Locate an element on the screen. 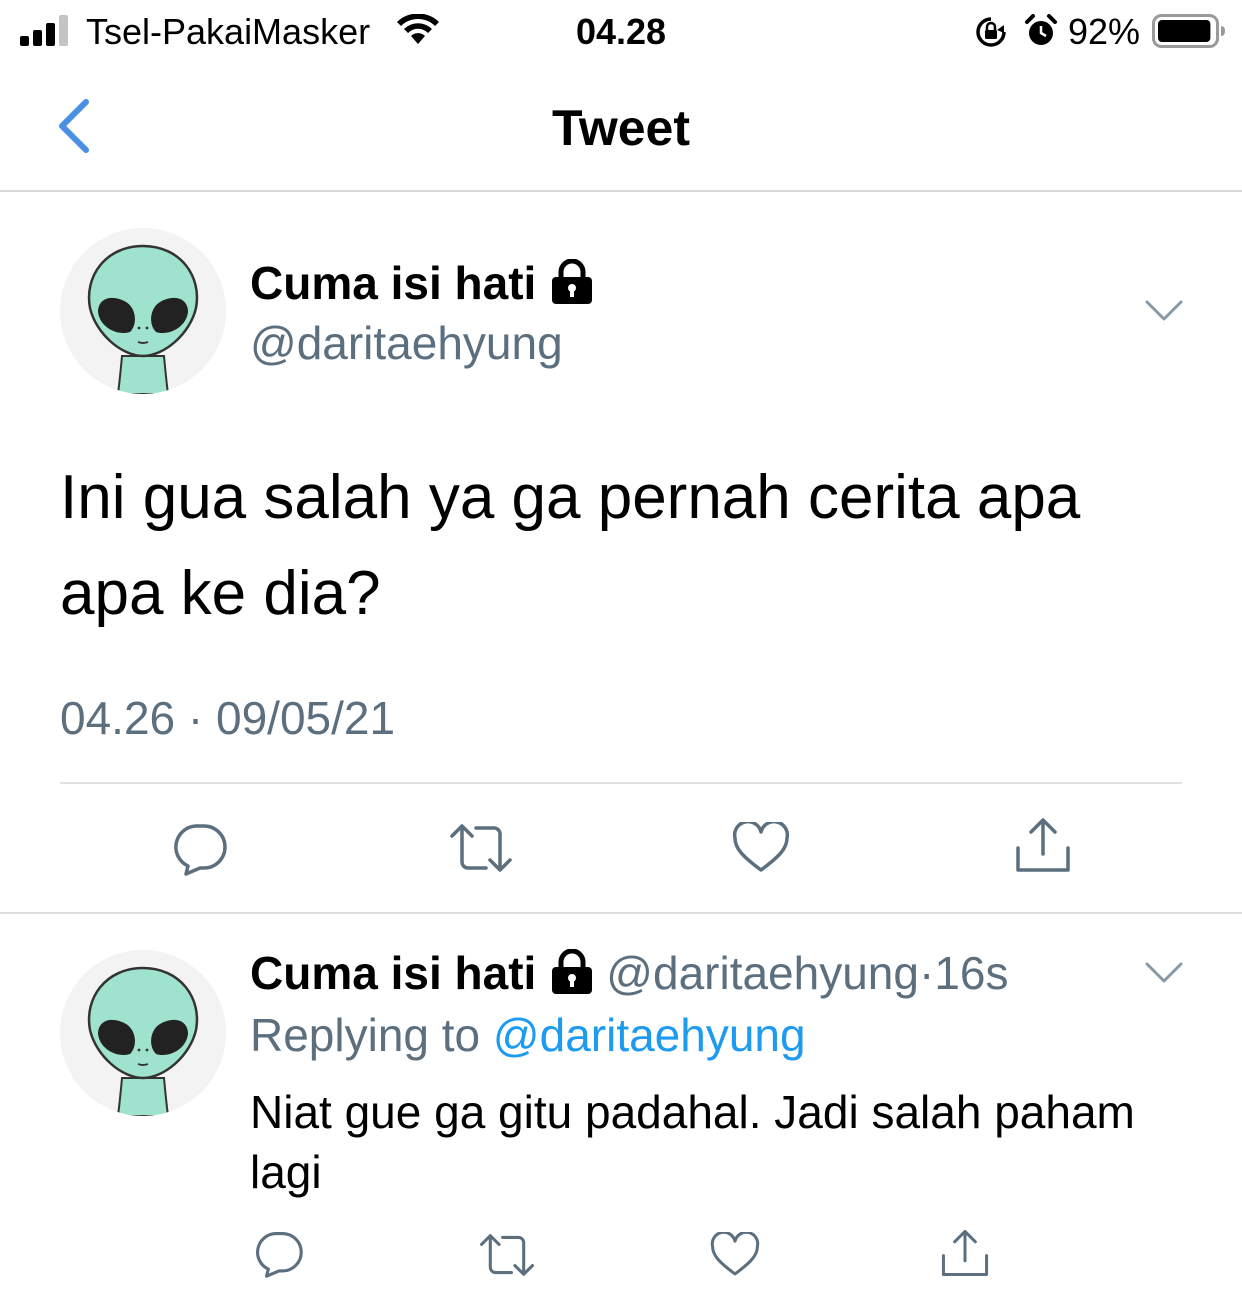  nav-header: Tweet is located at coordinates (621, 128).